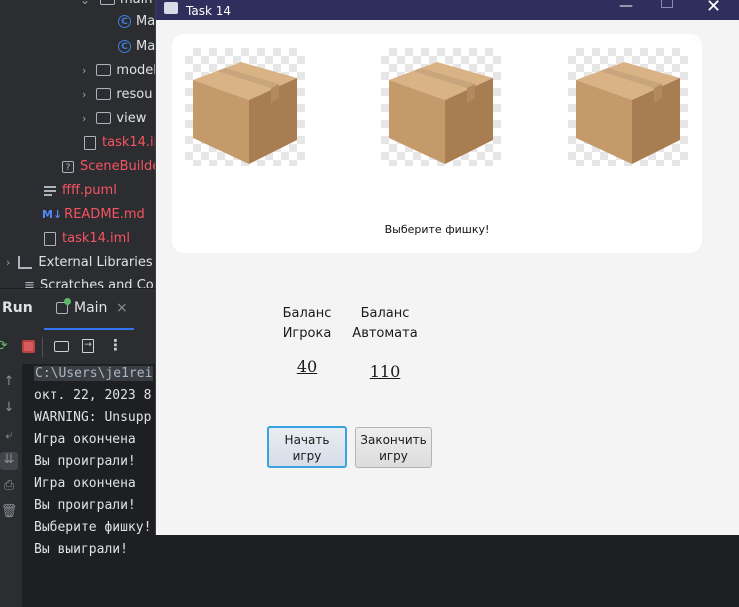 The width and height of the screenshot is (739, 607). I want to click on maximize-icon, so click(667, 4).